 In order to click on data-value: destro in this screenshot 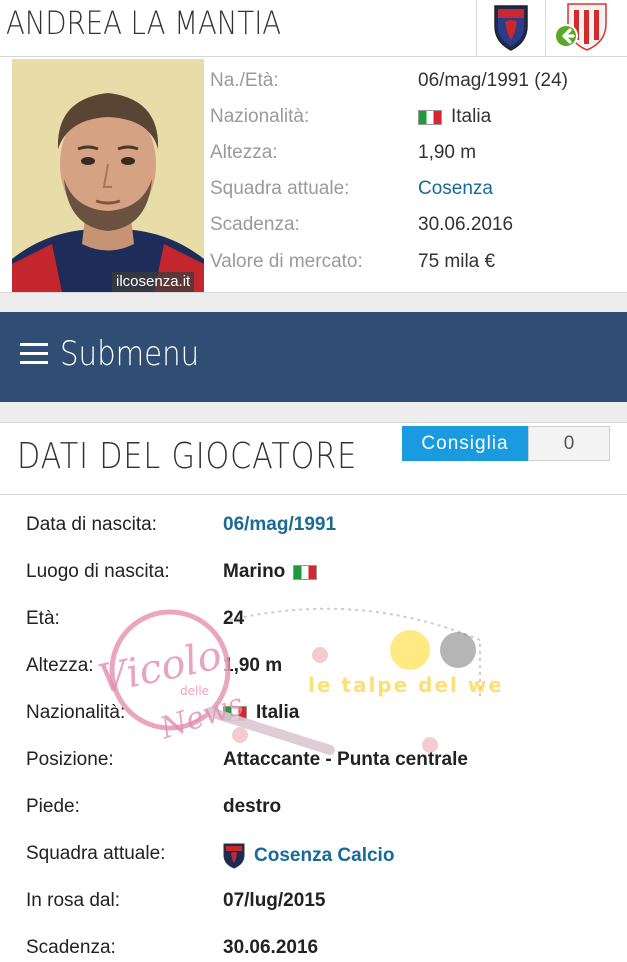, I will do `click(252, 807)`.